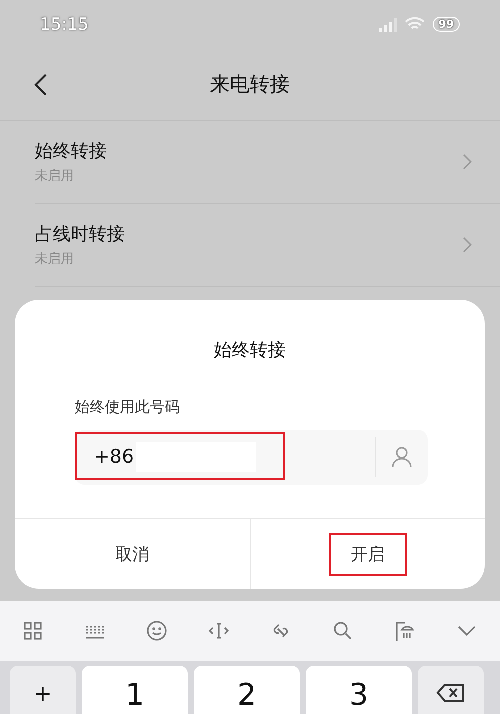  What do you see at coordinates (451, 693) in the screenshot?
I see `backspace-icon` at bounding box center [451, 693].